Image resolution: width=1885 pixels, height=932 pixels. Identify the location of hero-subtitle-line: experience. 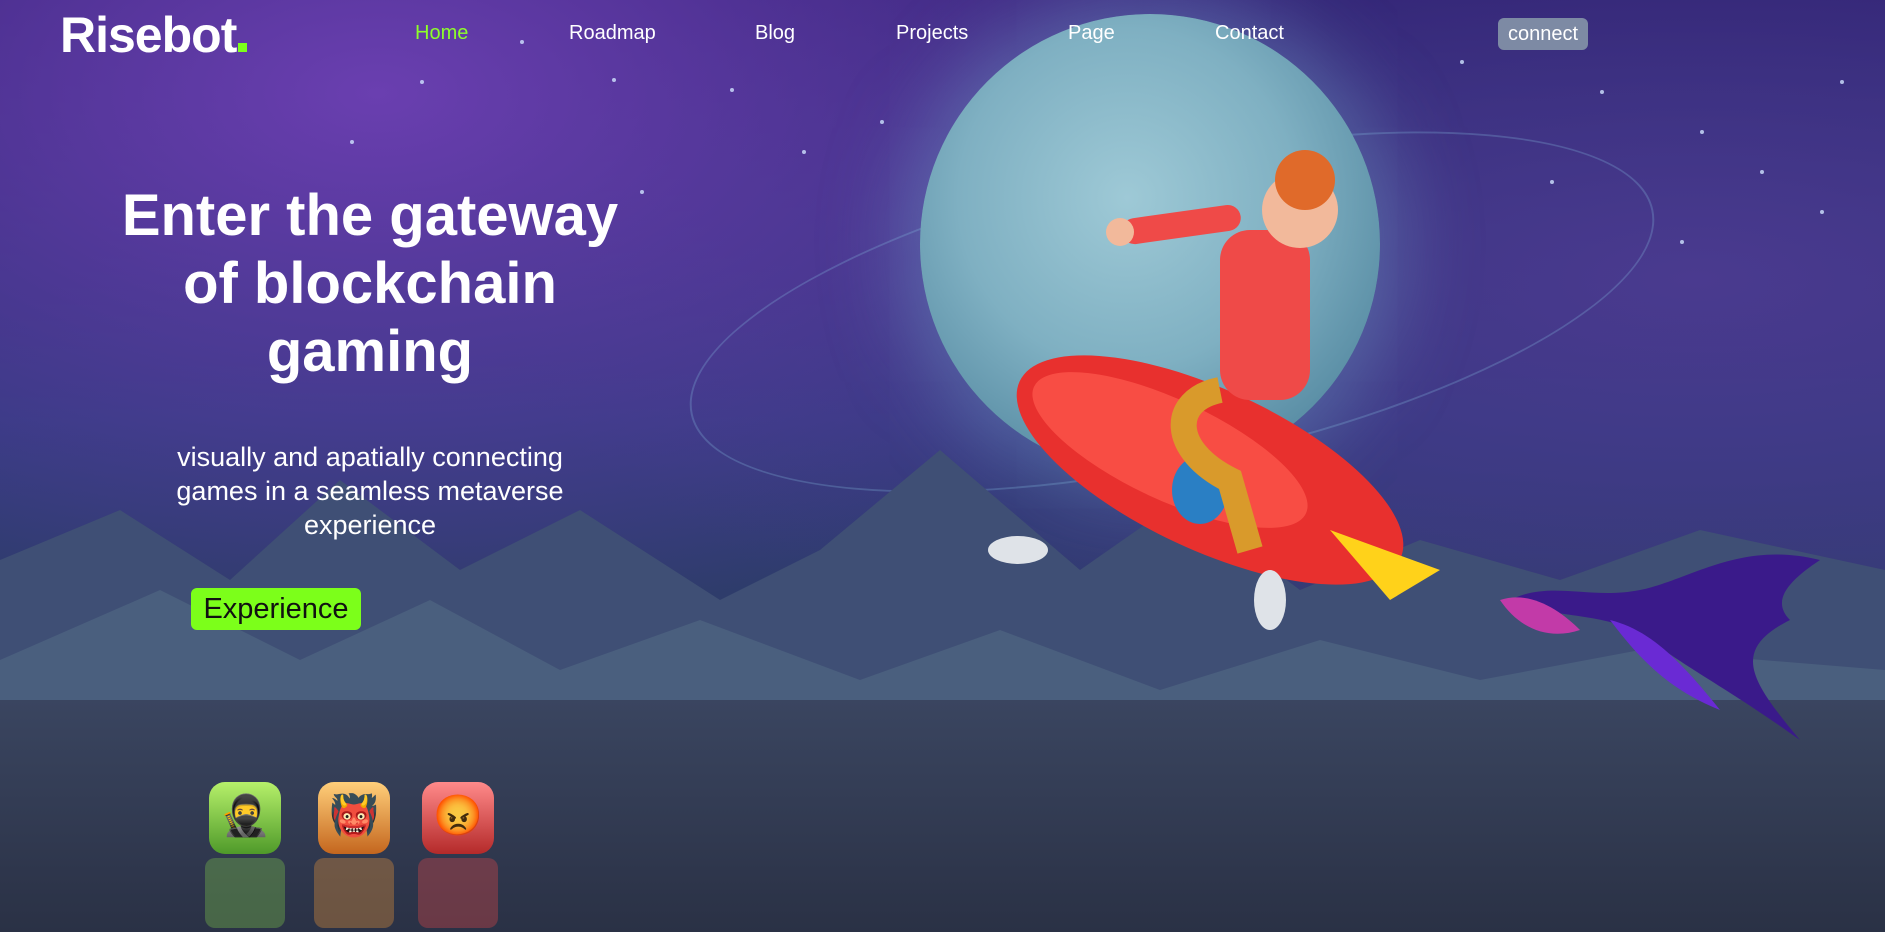
(370, 525).